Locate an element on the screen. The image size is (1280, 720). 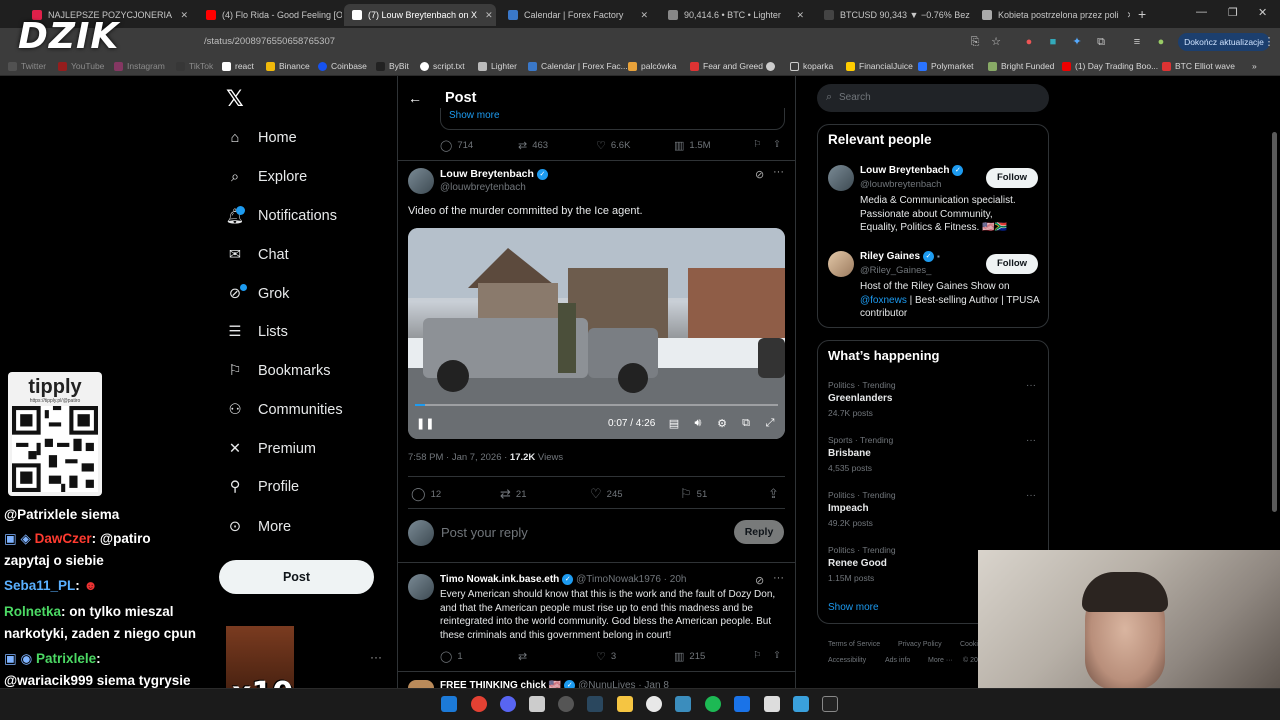
reply-count: ◯ 714 is located at coordinates (456, 145).